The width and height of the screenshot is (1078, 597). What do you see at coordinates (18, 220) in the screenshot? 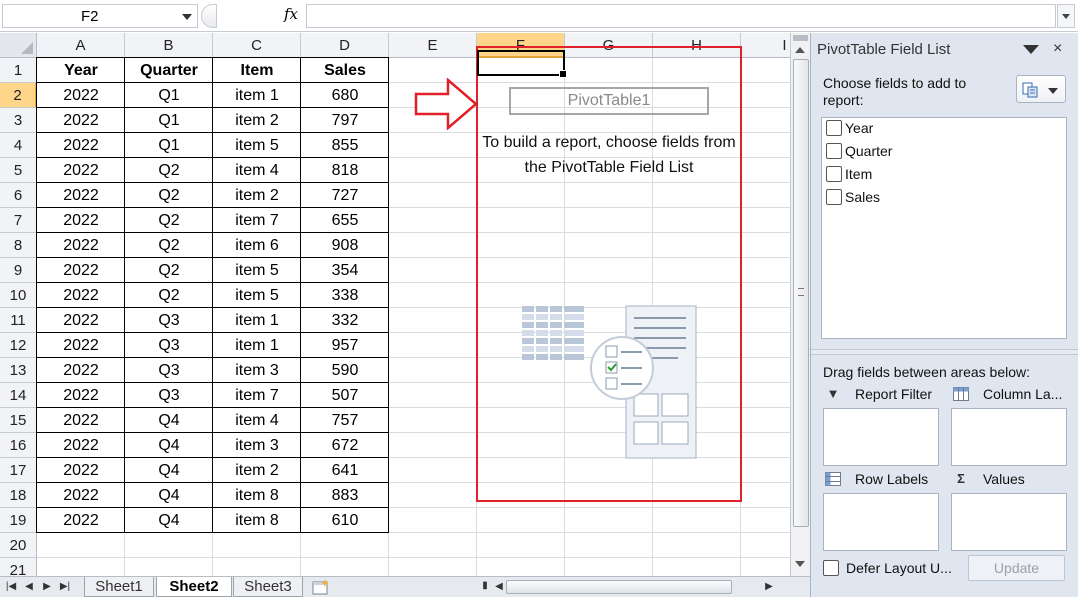
I see `row-header-7: 7` at bounding box center [18, 220].